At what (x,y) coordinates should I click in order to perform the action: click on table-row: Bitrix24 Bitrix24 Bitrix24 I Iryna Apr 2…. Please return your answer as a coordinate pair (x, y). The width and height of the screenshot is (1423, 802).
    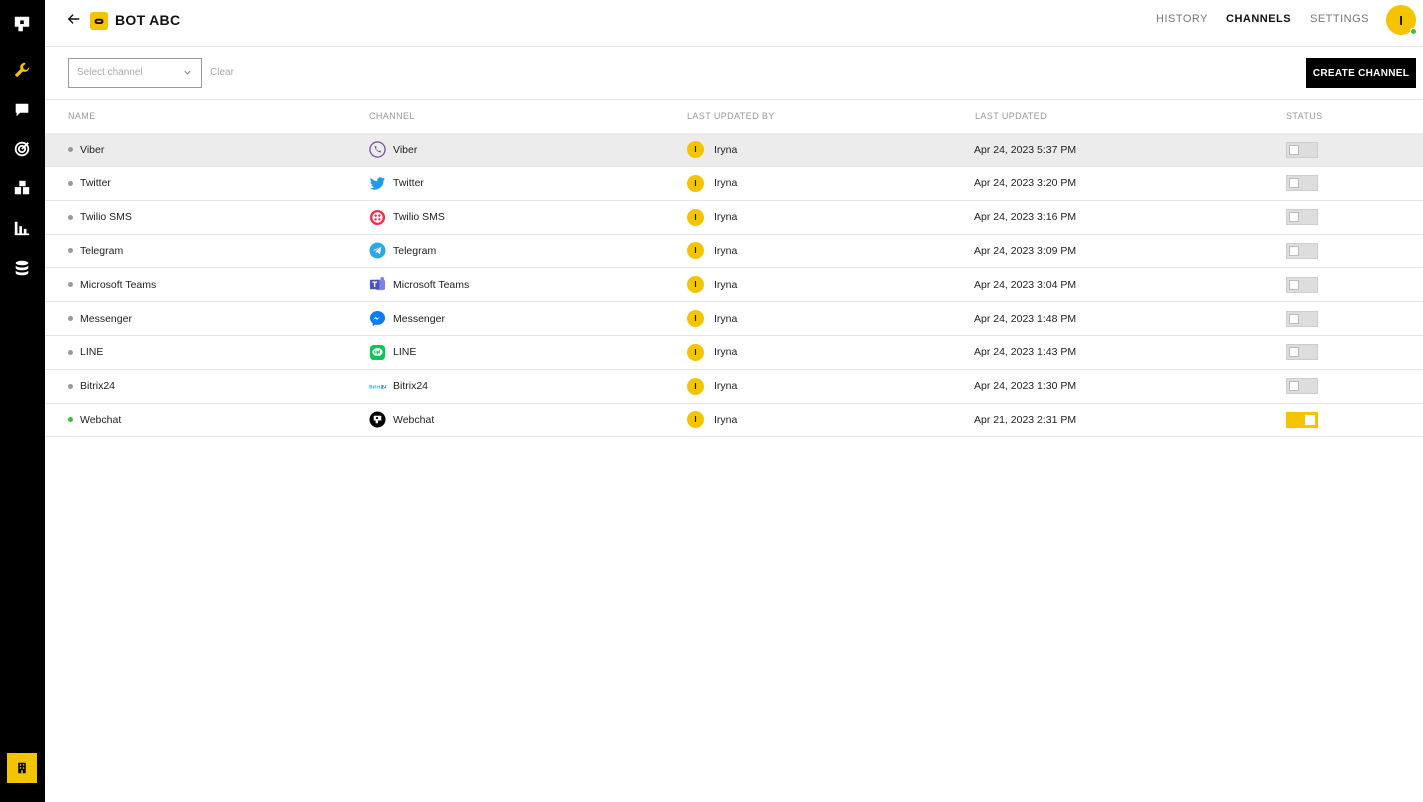
    Looking at the image, I should click on (734, 387).